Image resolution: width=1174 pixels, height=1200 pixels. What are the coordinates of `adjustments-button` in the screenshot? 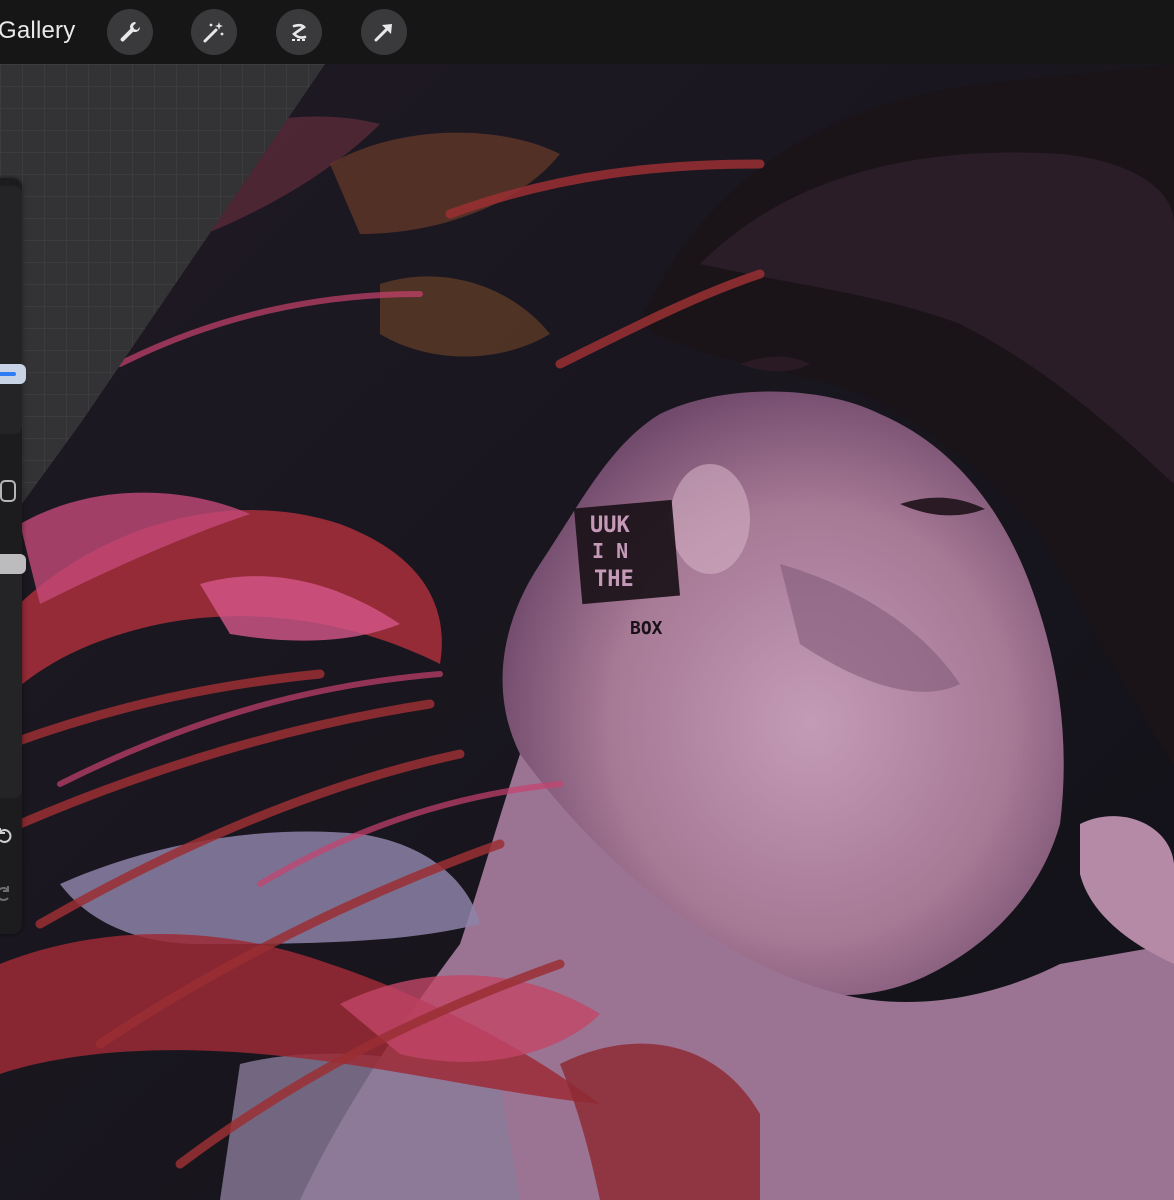 It's located at (214, 32).